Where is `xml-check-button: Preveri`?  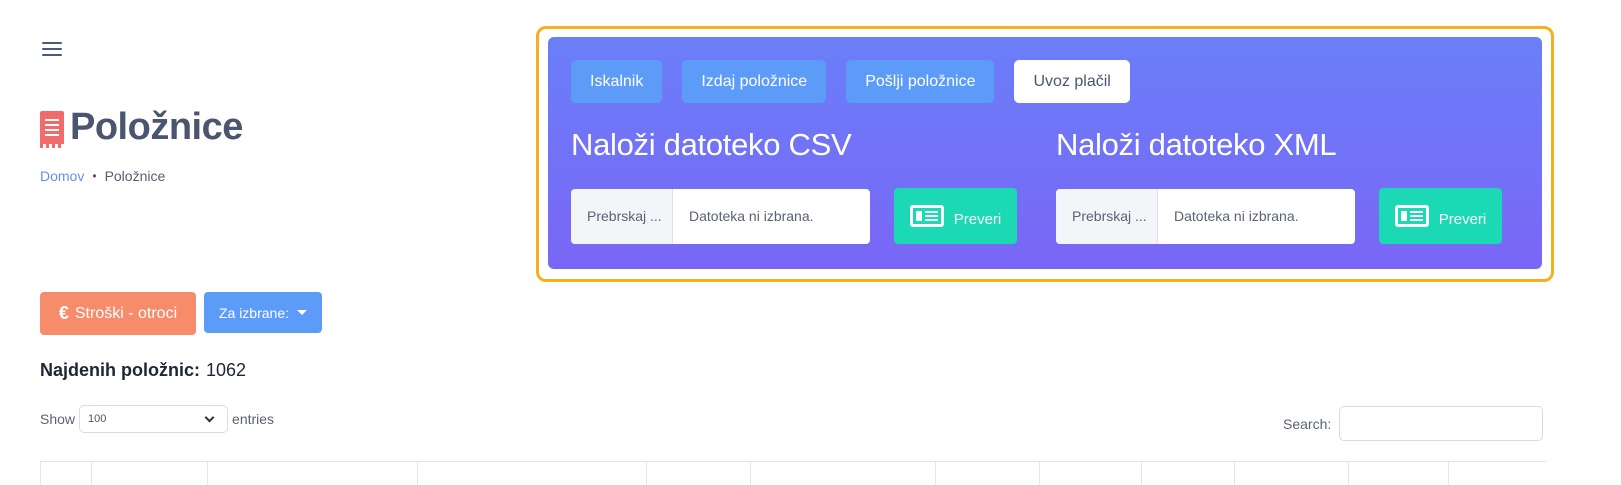 xml-check-button: Preveri is located at coordinates (1440, 216).